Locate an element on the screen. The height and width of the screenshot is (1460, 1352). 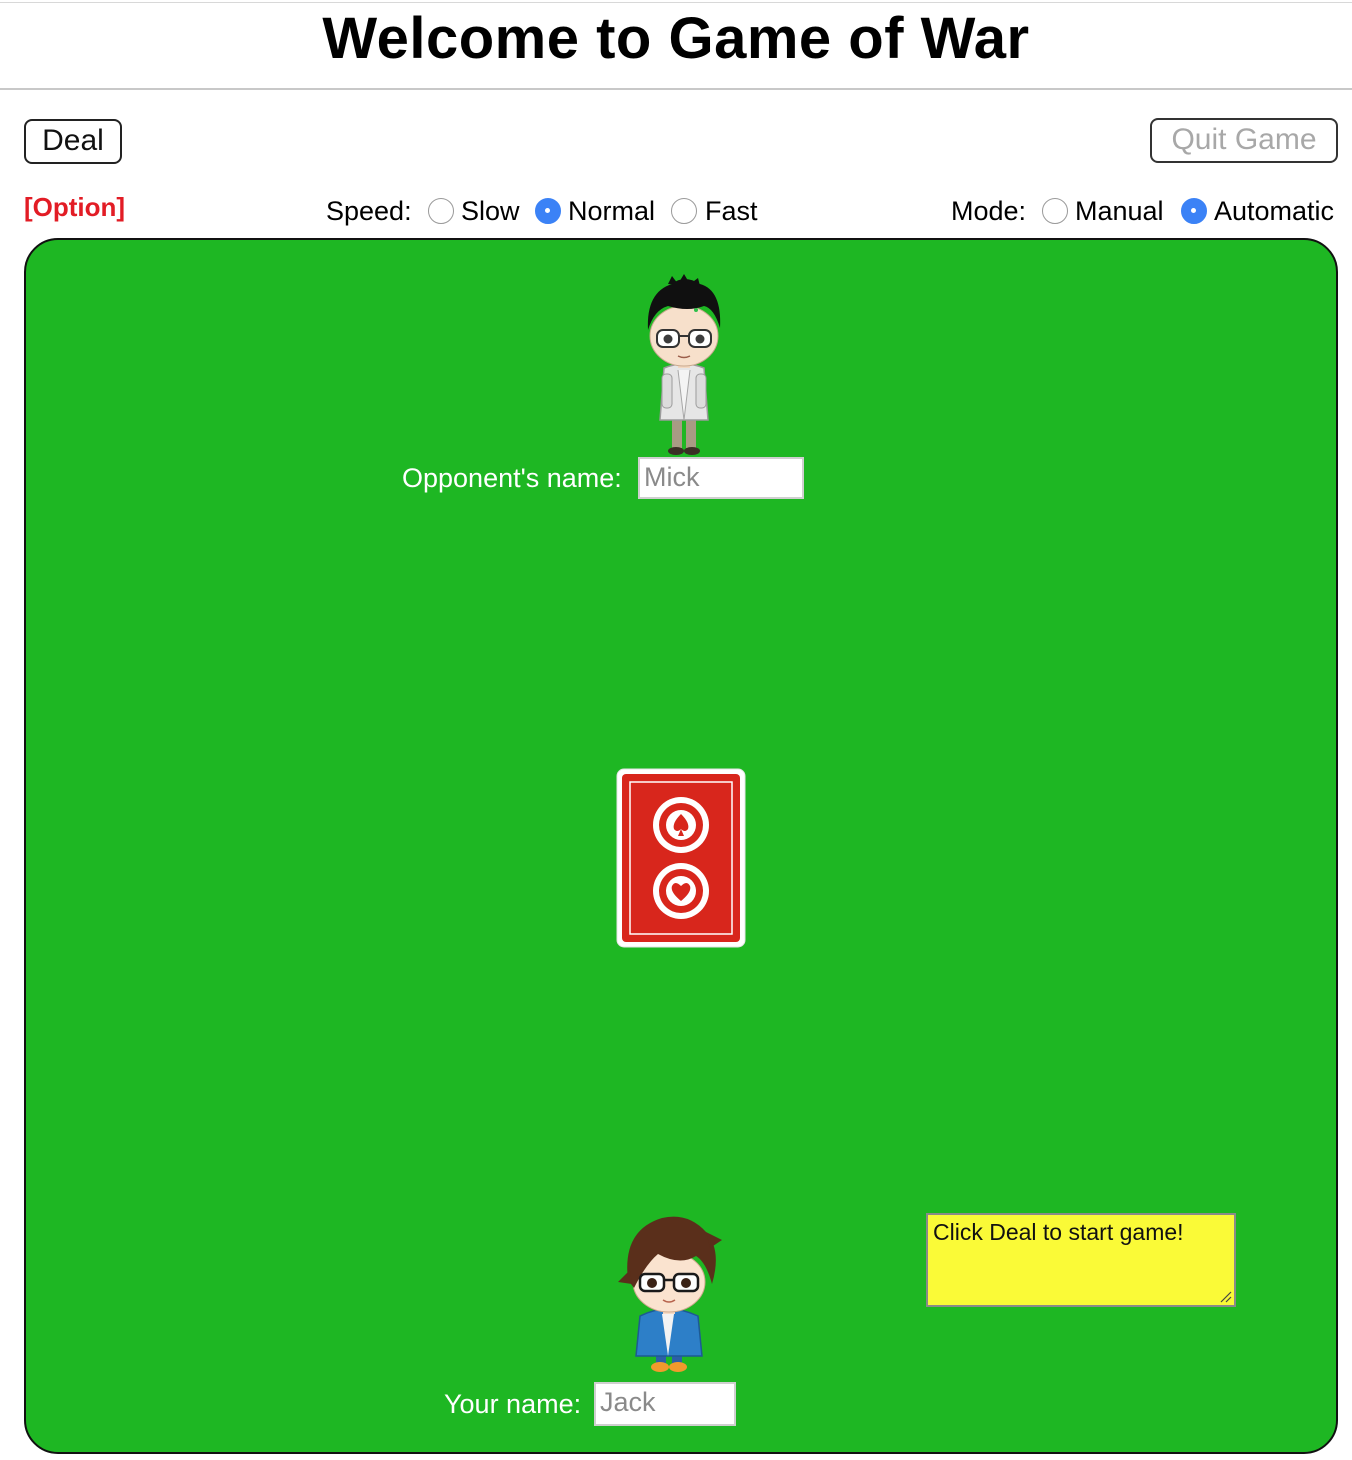
mode-label: Mode: is located at coordinates (989, 211).